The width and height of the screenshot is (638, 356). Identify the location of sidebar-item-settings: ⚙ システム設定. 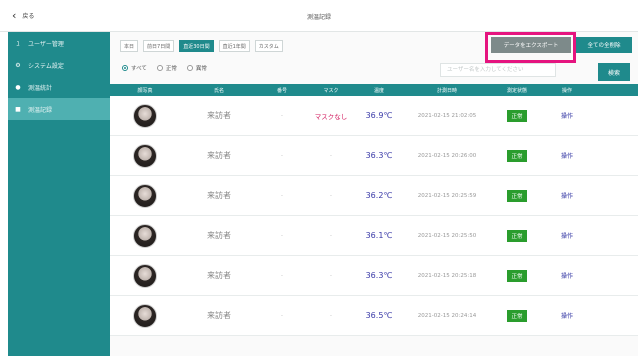
(59, 65).